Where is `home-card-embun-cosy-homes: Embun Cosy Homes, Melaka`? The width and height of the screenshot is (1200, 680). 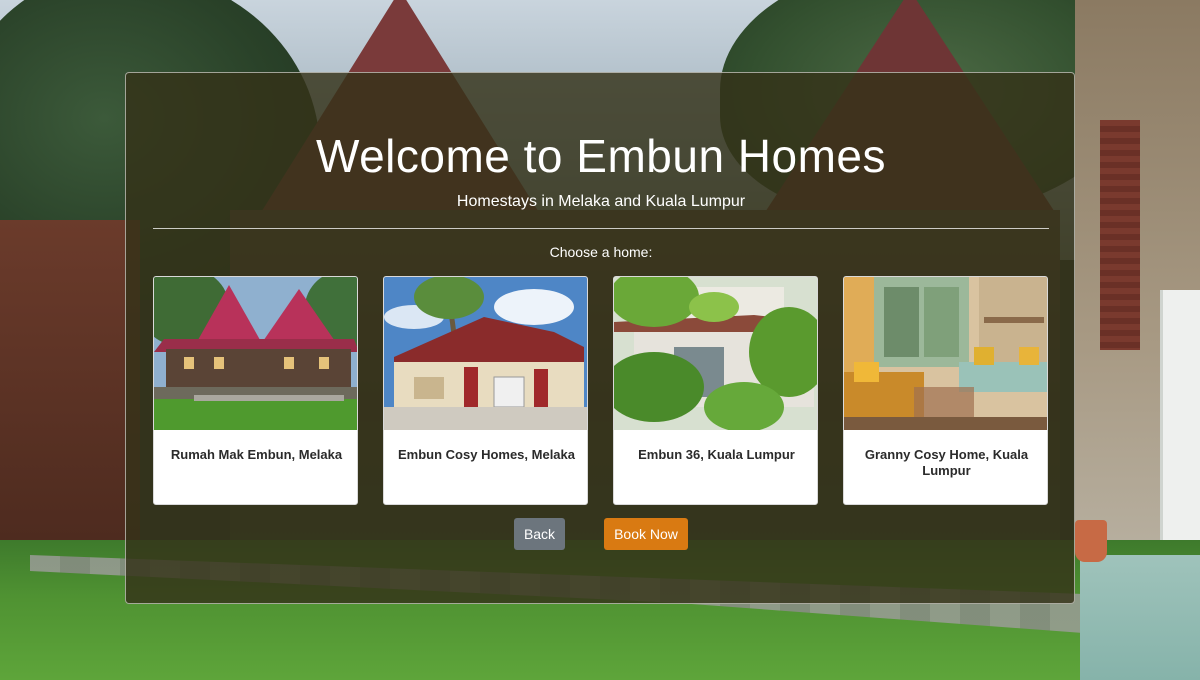 home-card-embun-cosy-homes: Embun Cosy Homes, Melaka is located at coordinates (485, 390).